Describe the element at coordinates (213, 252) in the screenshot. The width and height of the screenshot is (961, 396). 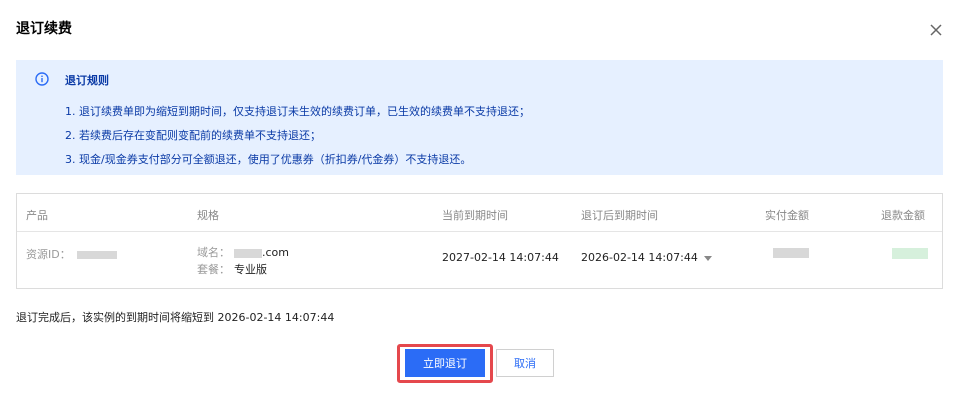
I see `domain-label: 域名：` at that location.